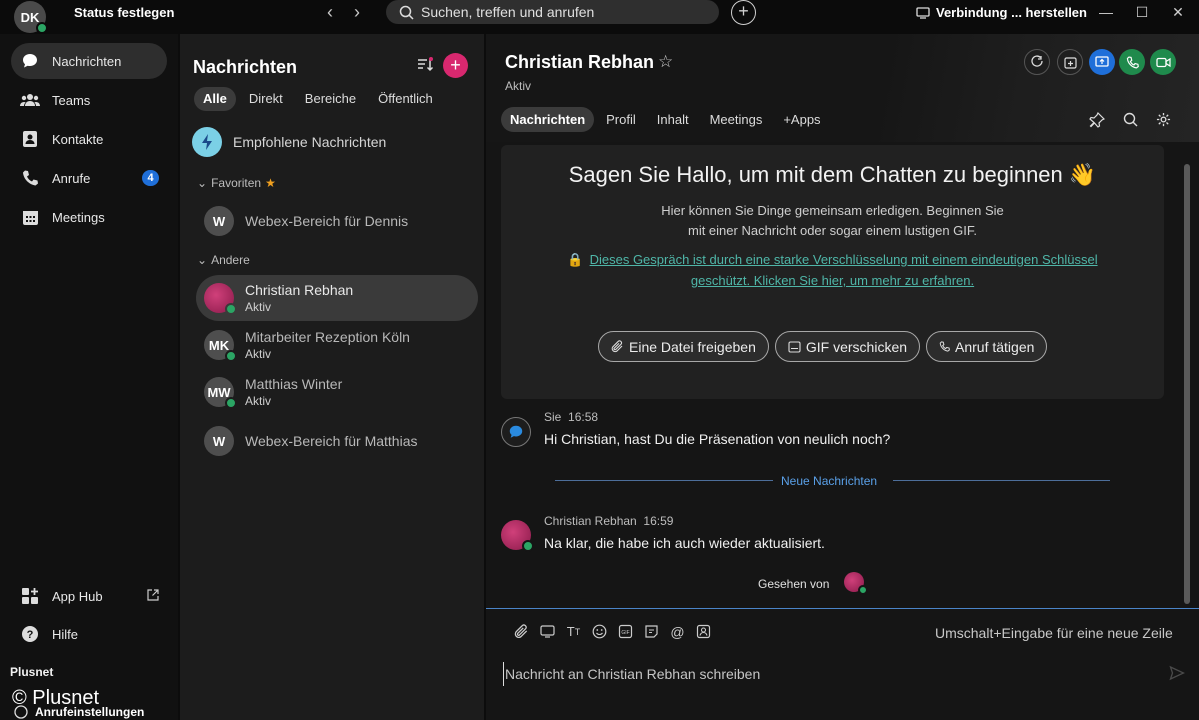 Image resolution: width=1199 pixels, height=720 pixels. What do you see at coordinates (1163, 119) in the screenshot?
I see `gear-icon` at bounding box center [1163, 119].